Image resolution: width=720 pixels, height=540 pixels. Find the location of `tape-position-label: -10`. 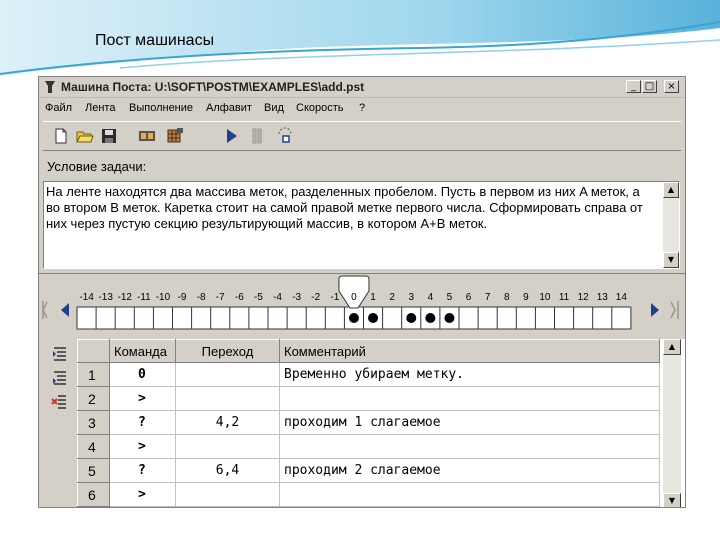

tape-position-label: -10 is located at coordinates (163, 297).